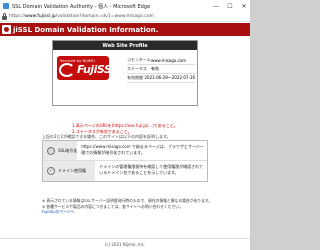 Image resolution: width=320 pixels, height=250 pixels. I want to click on info-line: ドメインの管理権限保持を確認して使用権限が確認されて, so click(151, 166).